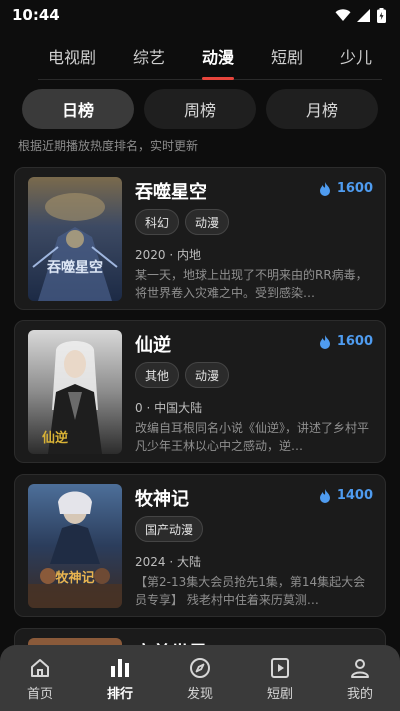  Describe the element at coordinates (157, 222) in the screenshot. I see `genre-tag: 科幻` at that location.